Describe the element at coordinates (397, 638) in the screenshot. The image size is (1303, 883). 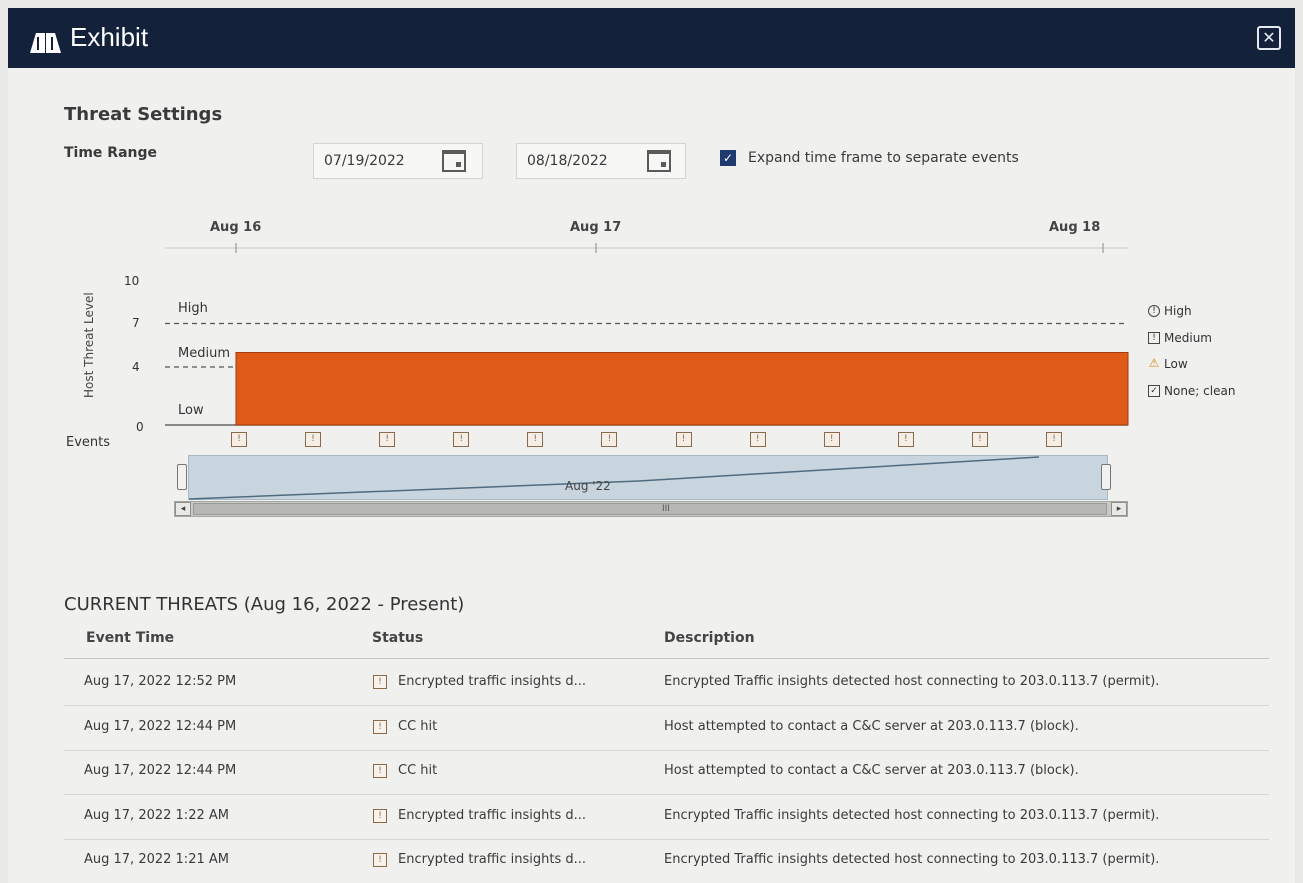
I see `column-header-status: Status` at that location.